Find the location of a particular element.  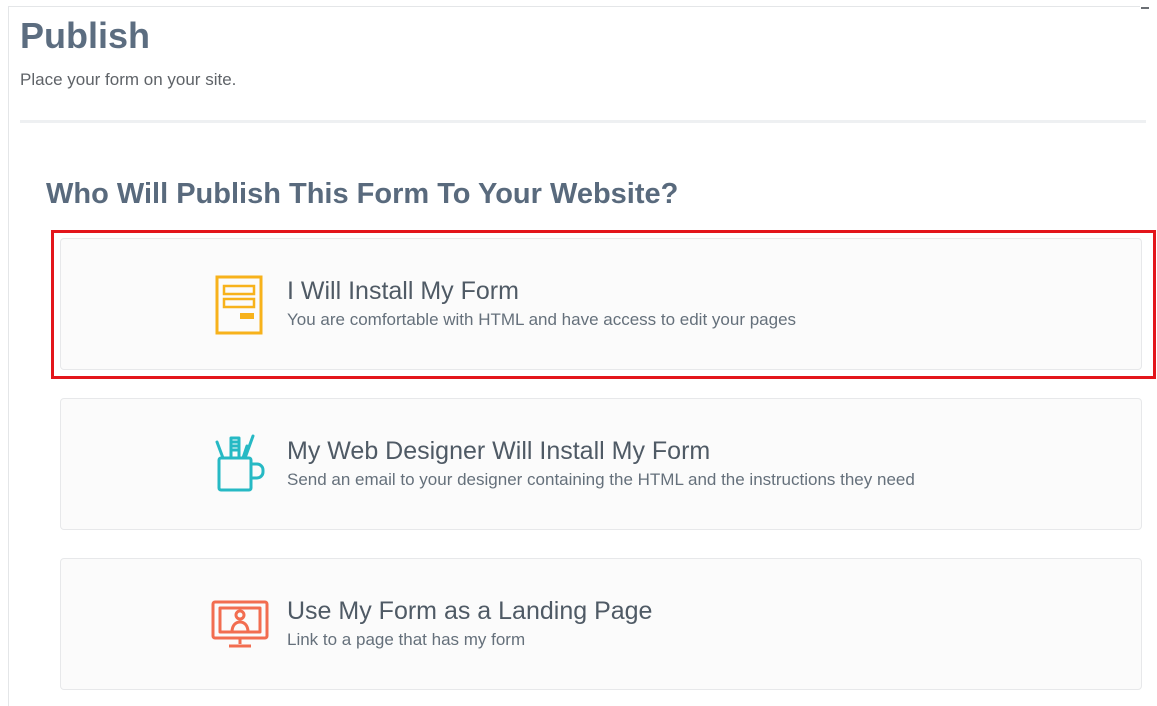

header-divider is located at coordinates (583, 121).